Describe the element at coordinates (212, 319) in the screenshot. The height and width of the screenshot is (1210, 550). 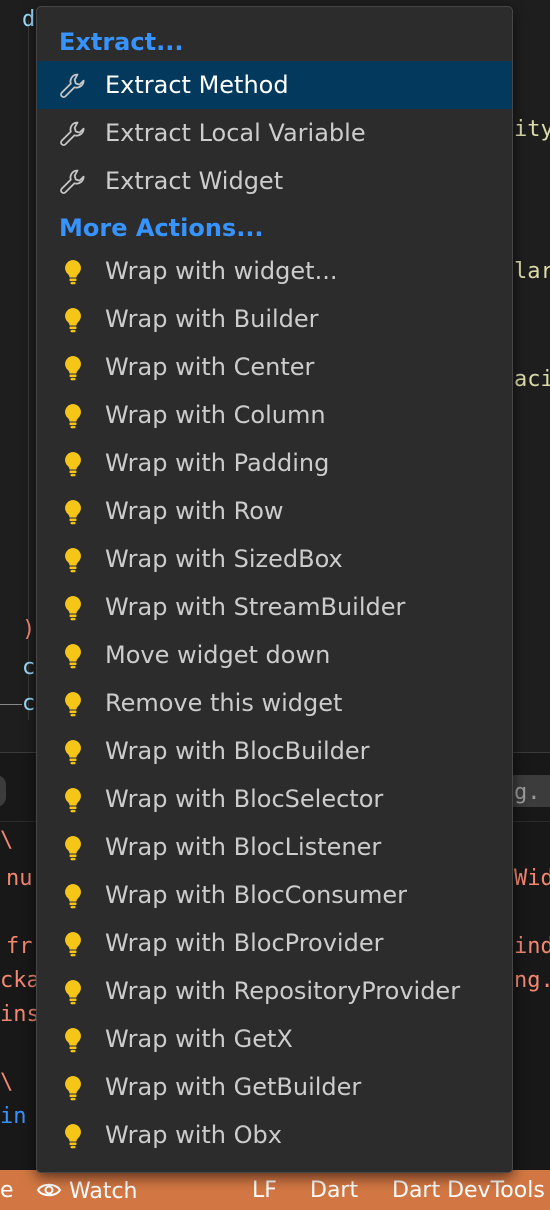
I see `menu-item-label: Wrap with Builder` at that location.